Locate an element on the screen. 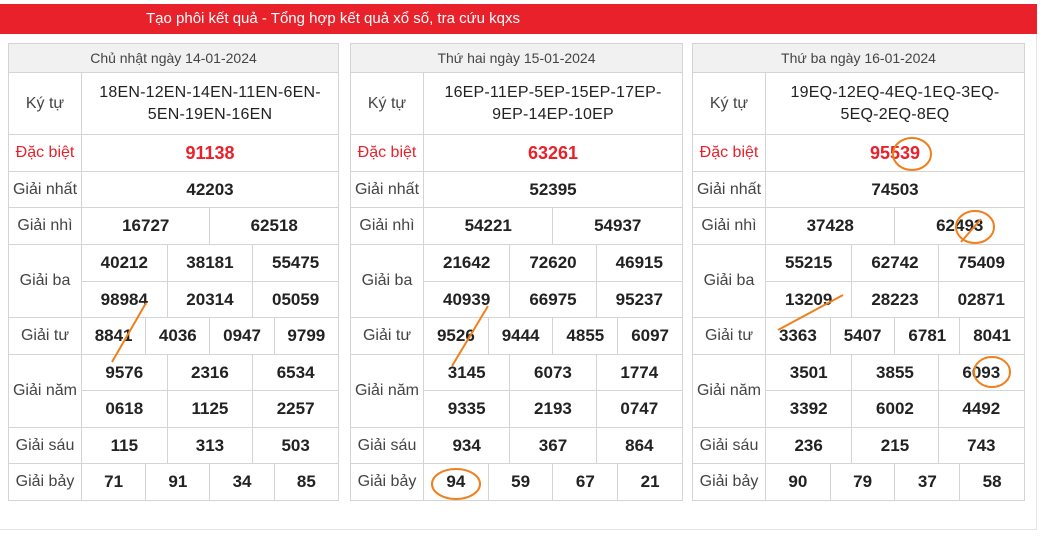  prize-tu: 3363 is located at coordinates (798, 336).